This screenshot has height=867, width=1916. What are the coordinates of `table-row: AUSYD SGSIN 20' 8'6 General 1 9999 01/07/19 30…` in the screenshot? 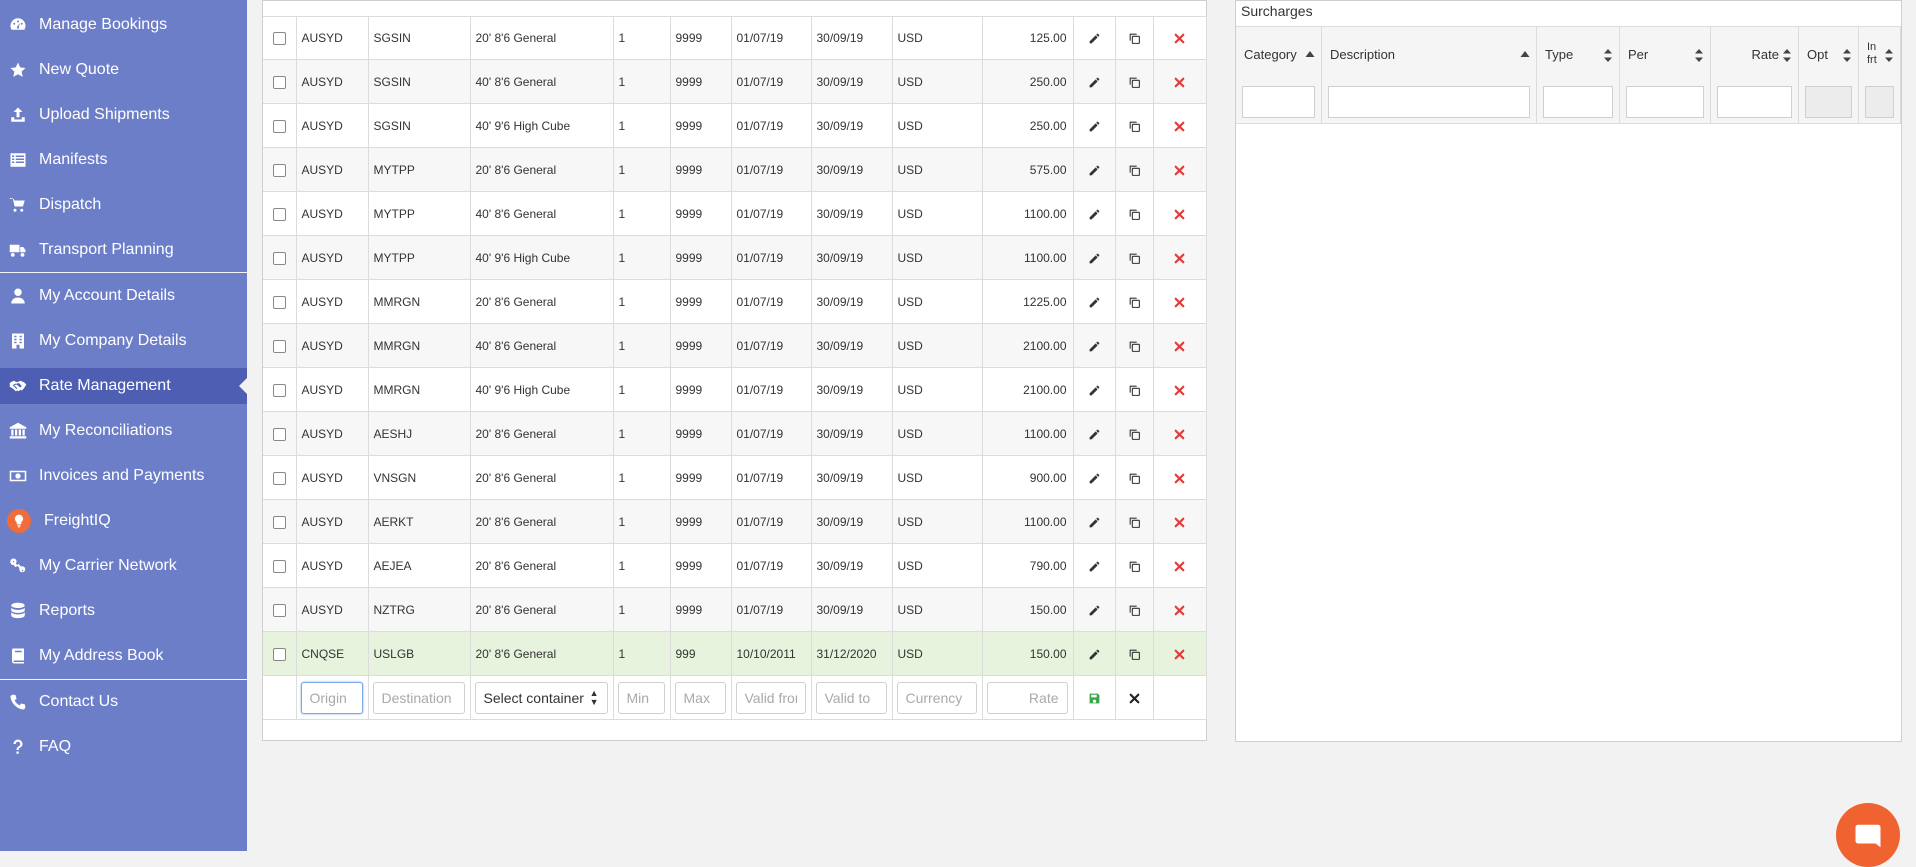 It's located at (735, 38).